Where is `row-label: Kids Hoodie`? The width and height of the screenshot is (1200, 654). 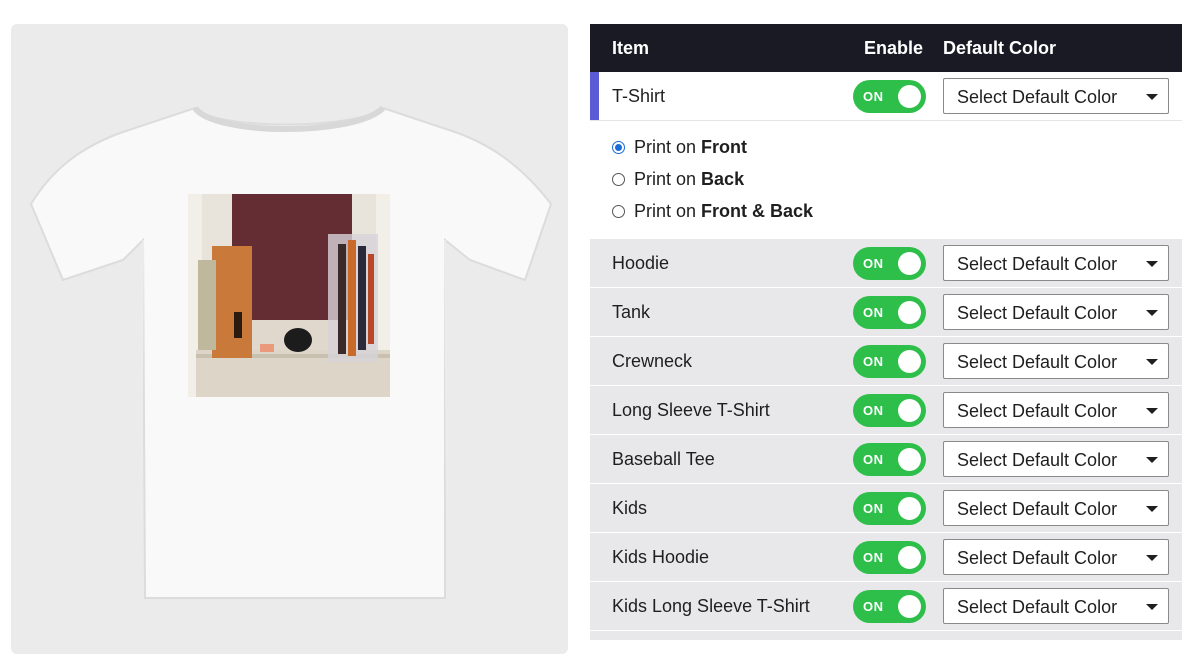
row-label: Kids Hoodie is located at coordinates (661, 557).